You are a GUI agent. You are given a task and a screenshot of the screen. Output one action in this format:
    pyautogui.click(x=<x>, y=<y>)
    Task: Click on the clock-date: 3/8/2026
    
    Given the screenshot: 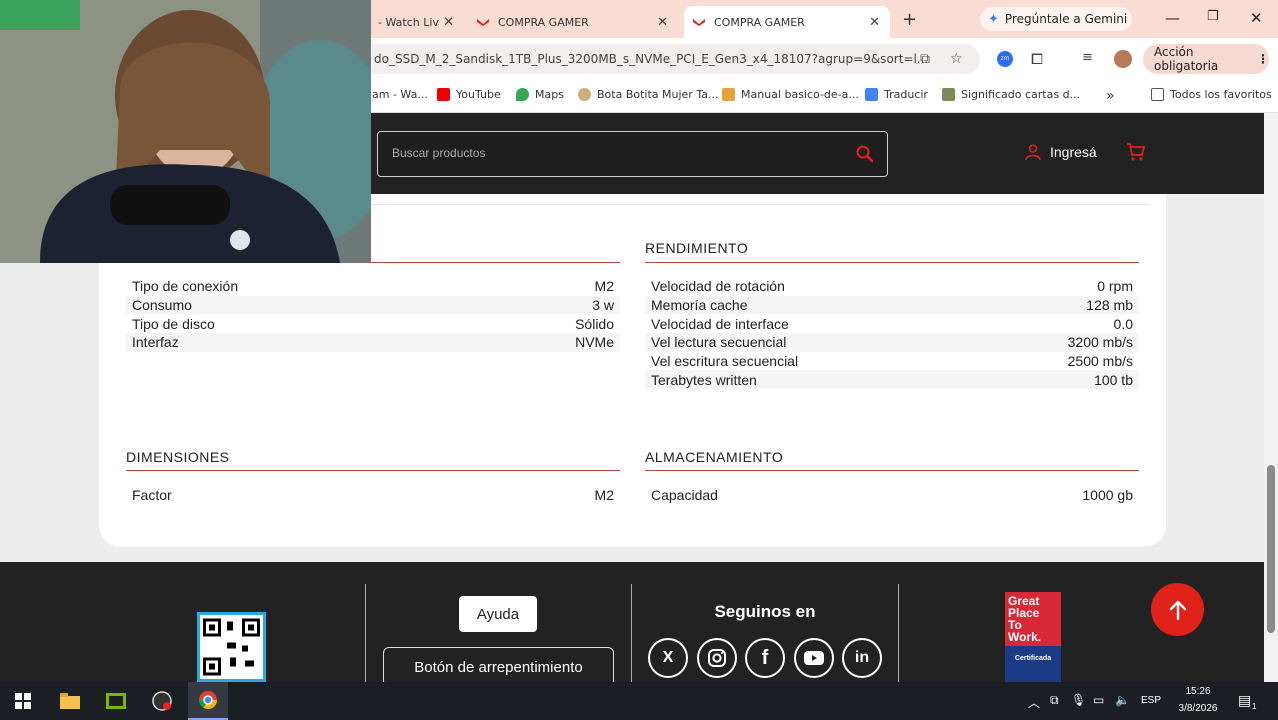 What is the action you would take?
    pyautogui.click(x=1198, y=708)
    